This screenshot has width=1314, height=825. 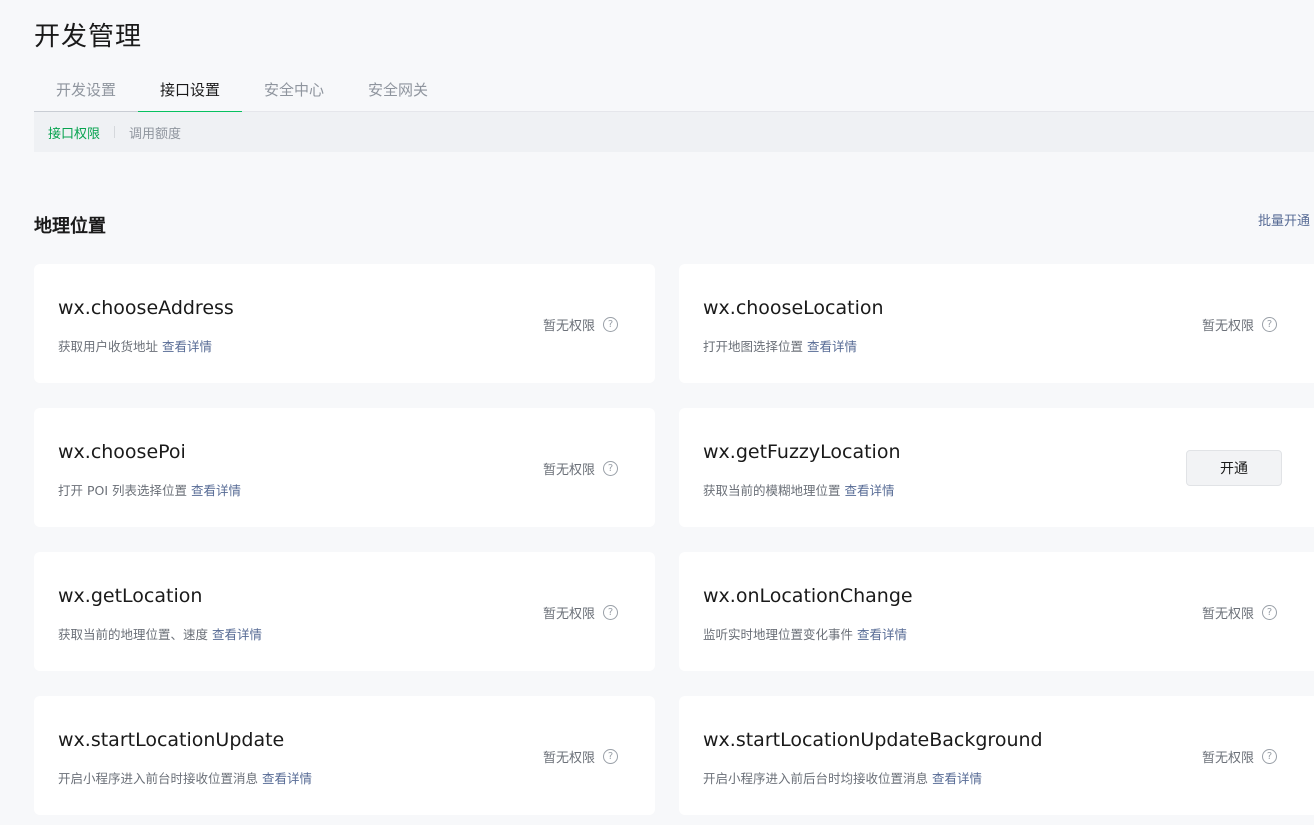 What do you see at coordinates (146, 308) in the screenshot?
I see `api-name: wx.chooseAddress` at bounding box center [146, 308].